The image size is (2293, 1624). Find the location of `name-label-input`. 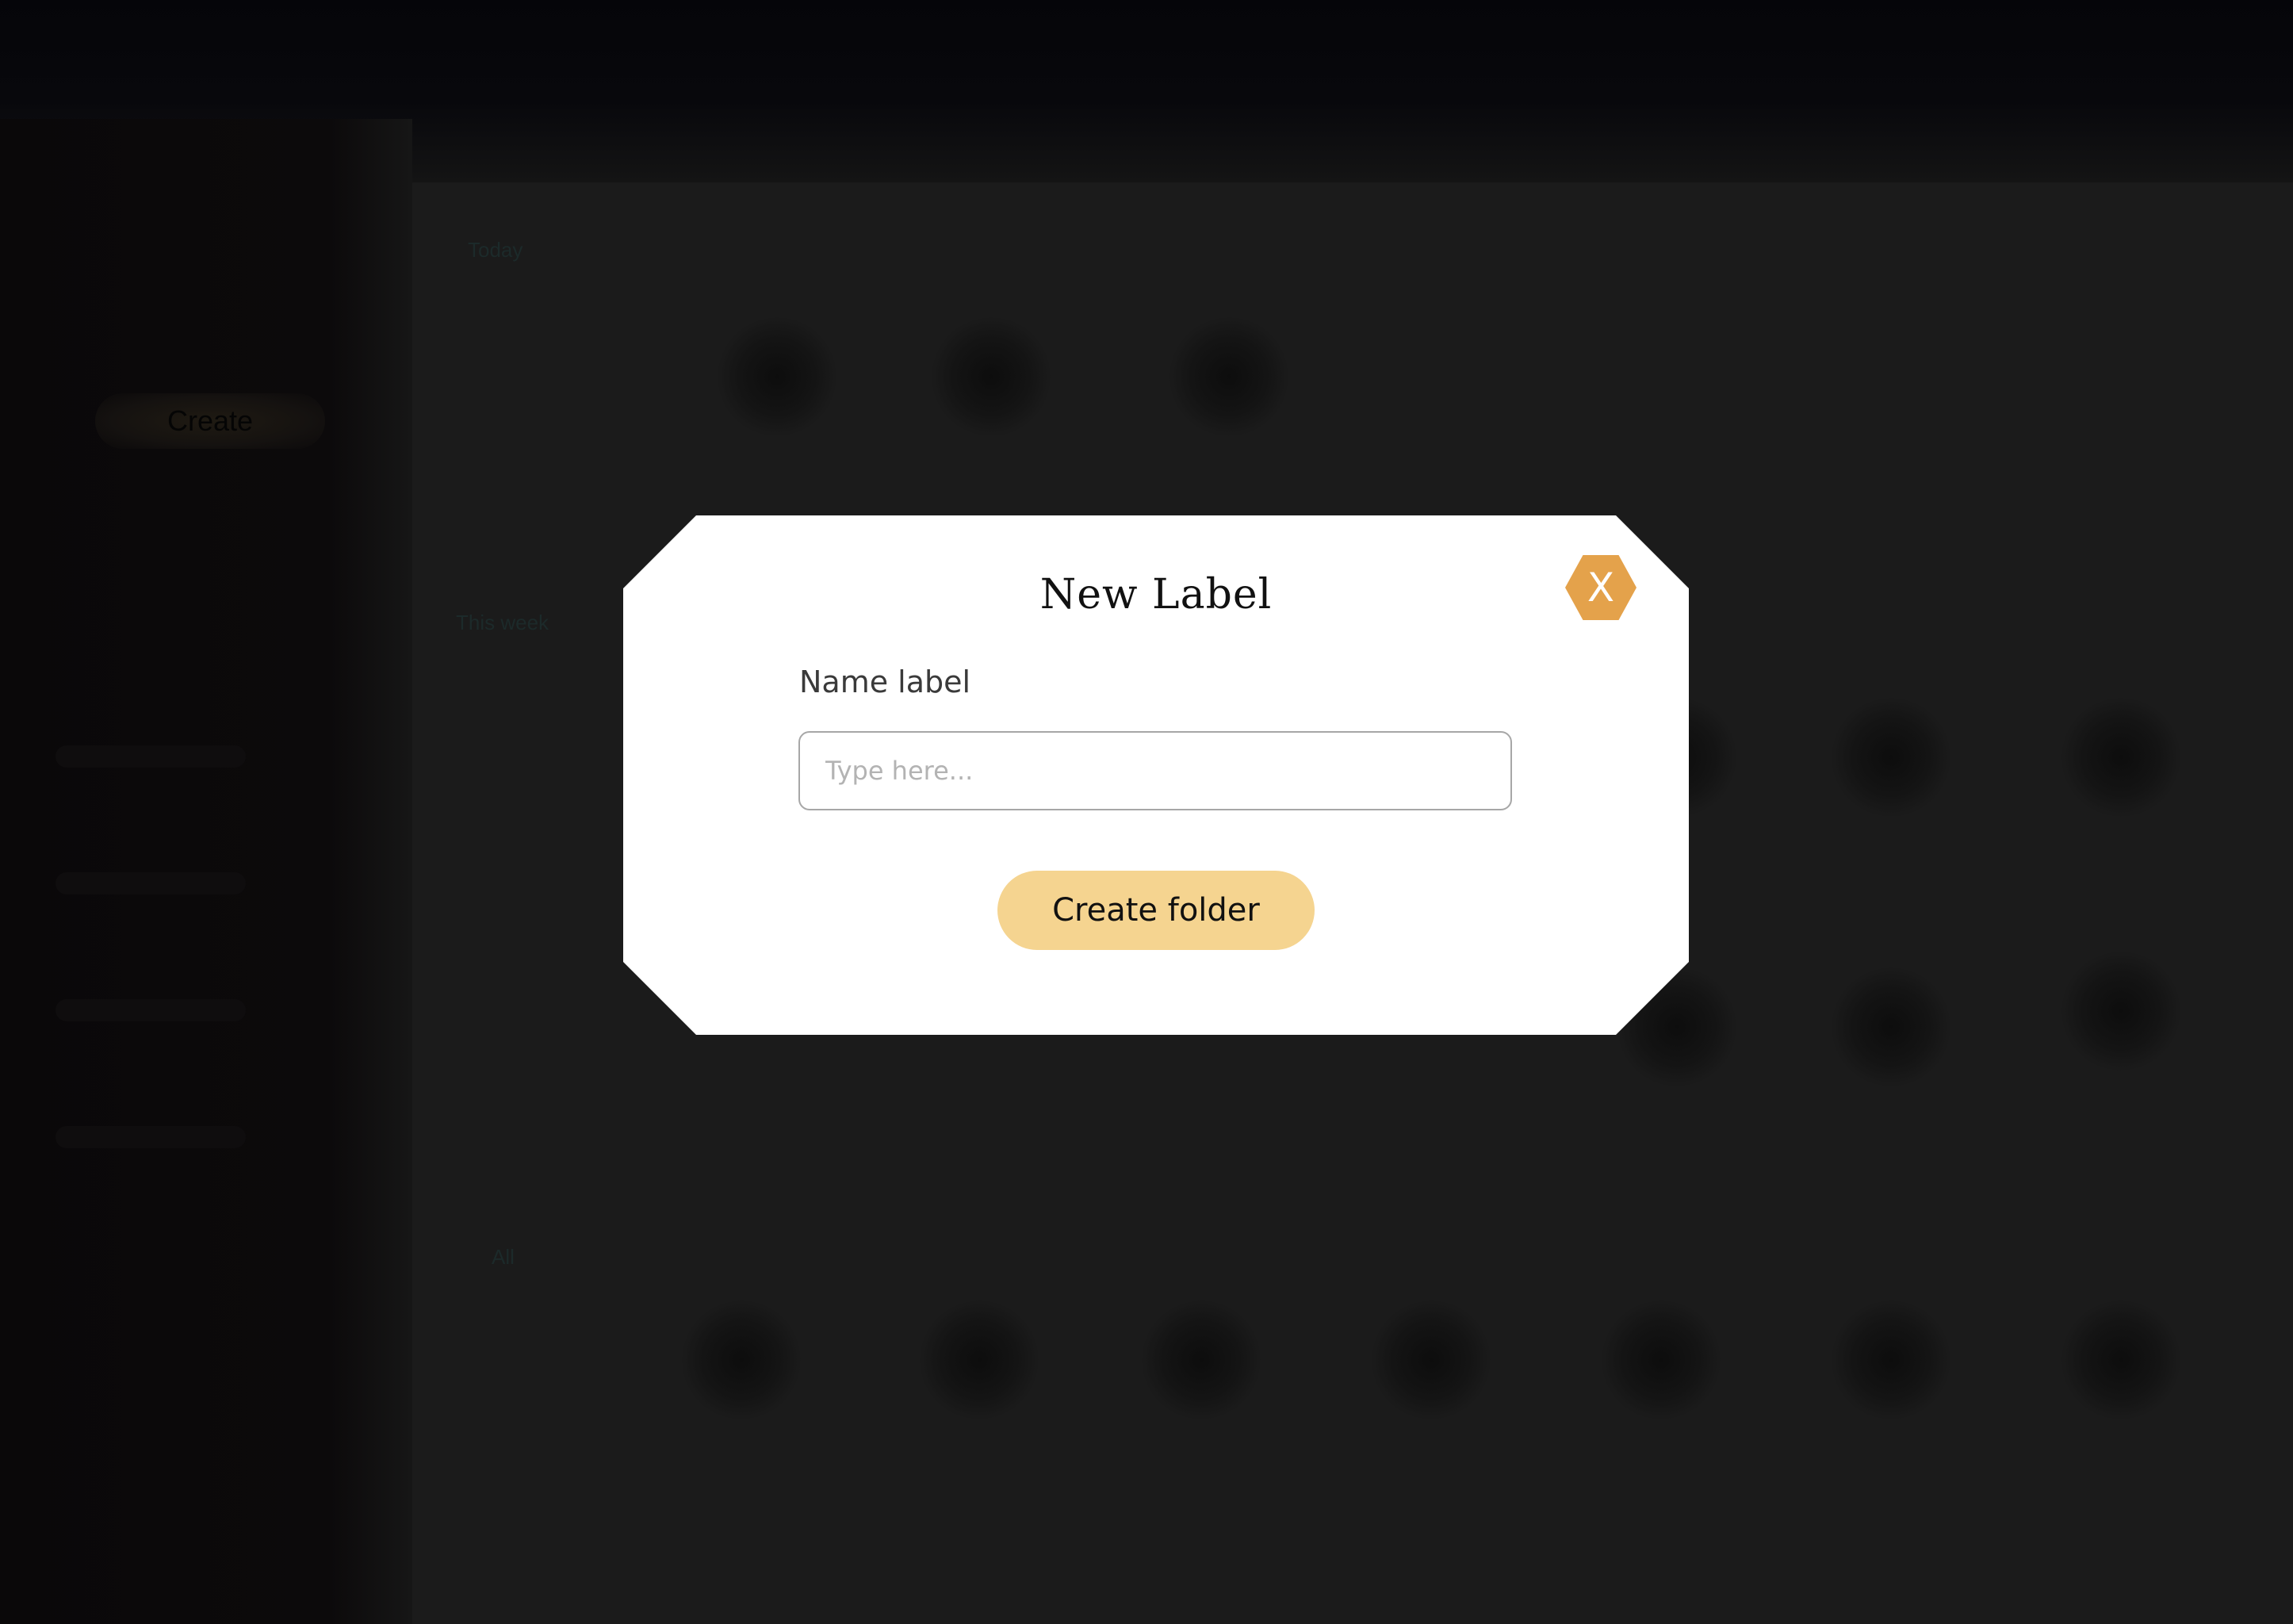

name-label-input is located at coordinates (1155, 770).